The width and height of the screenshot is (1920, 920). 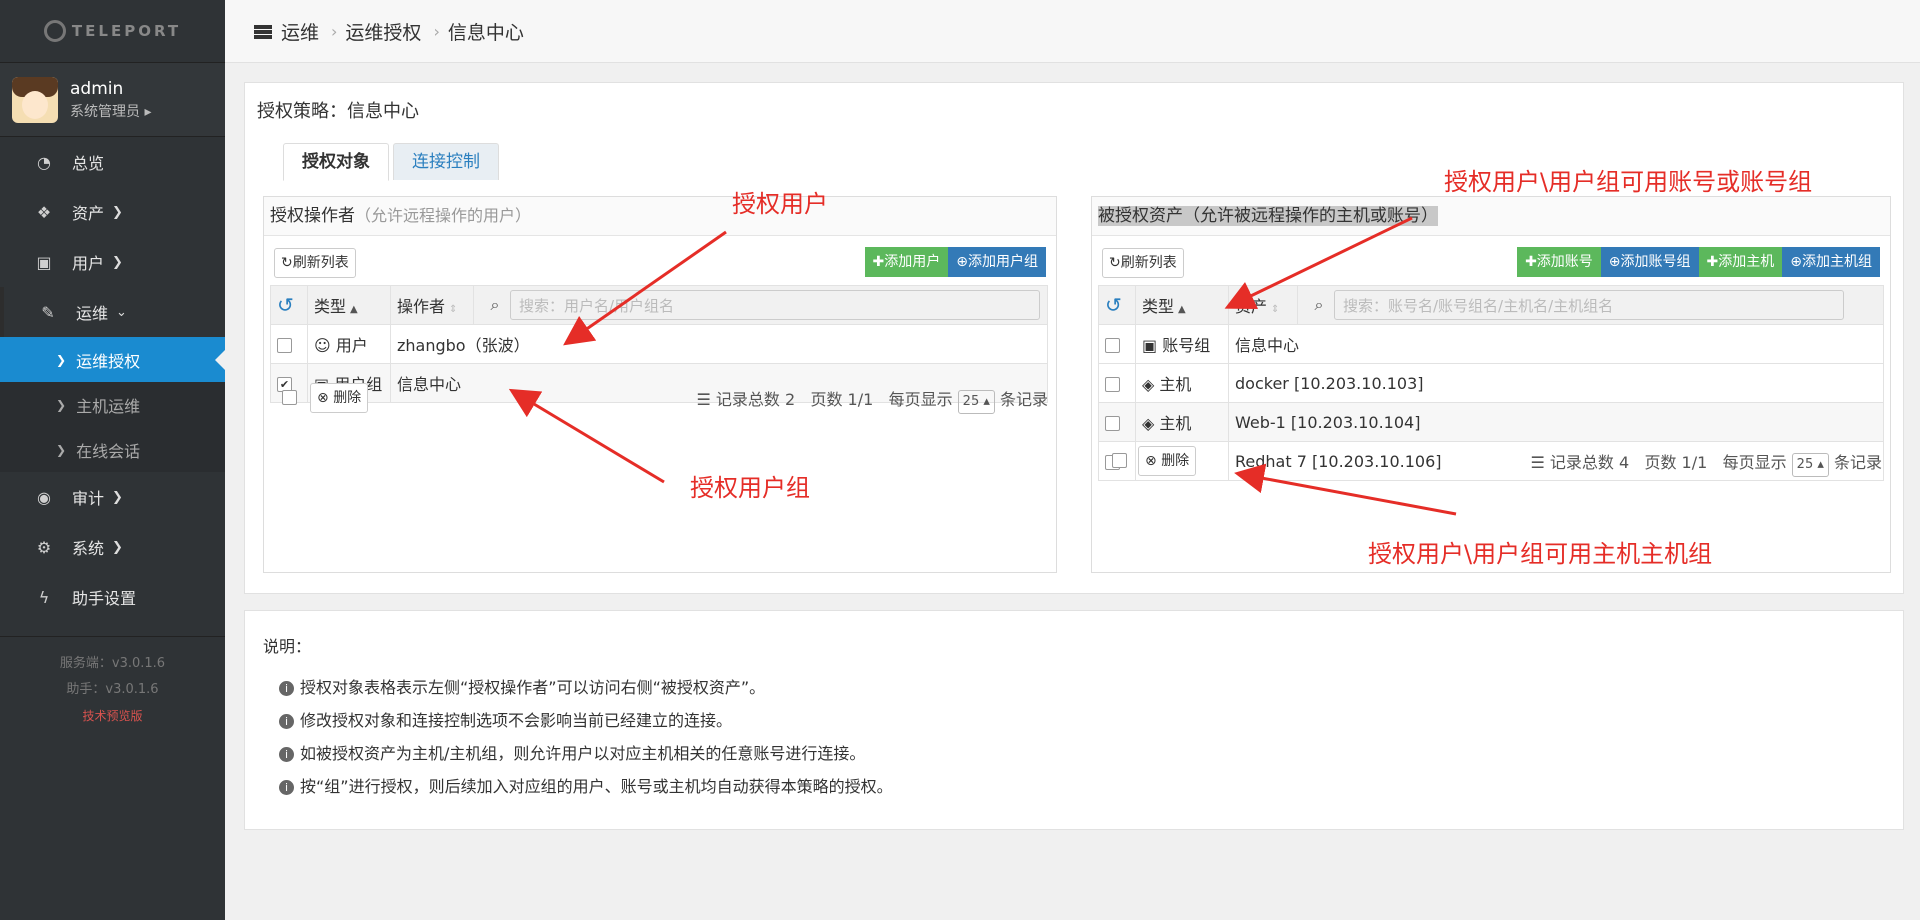 What do you see at coordinates (1310, 216) in the screenshot?
I see `assets-hint: （允许被远程操作的主机或账号）` at bounding box center [1310, 216].